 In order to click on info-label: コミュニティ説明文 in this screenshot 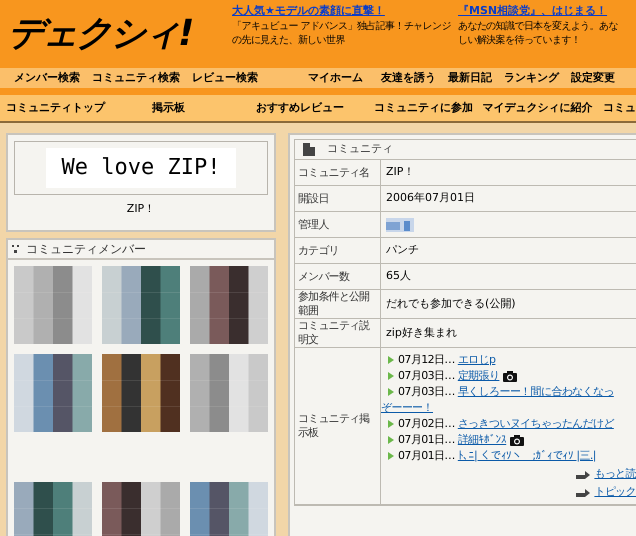, I will do `click(334, 333)`.